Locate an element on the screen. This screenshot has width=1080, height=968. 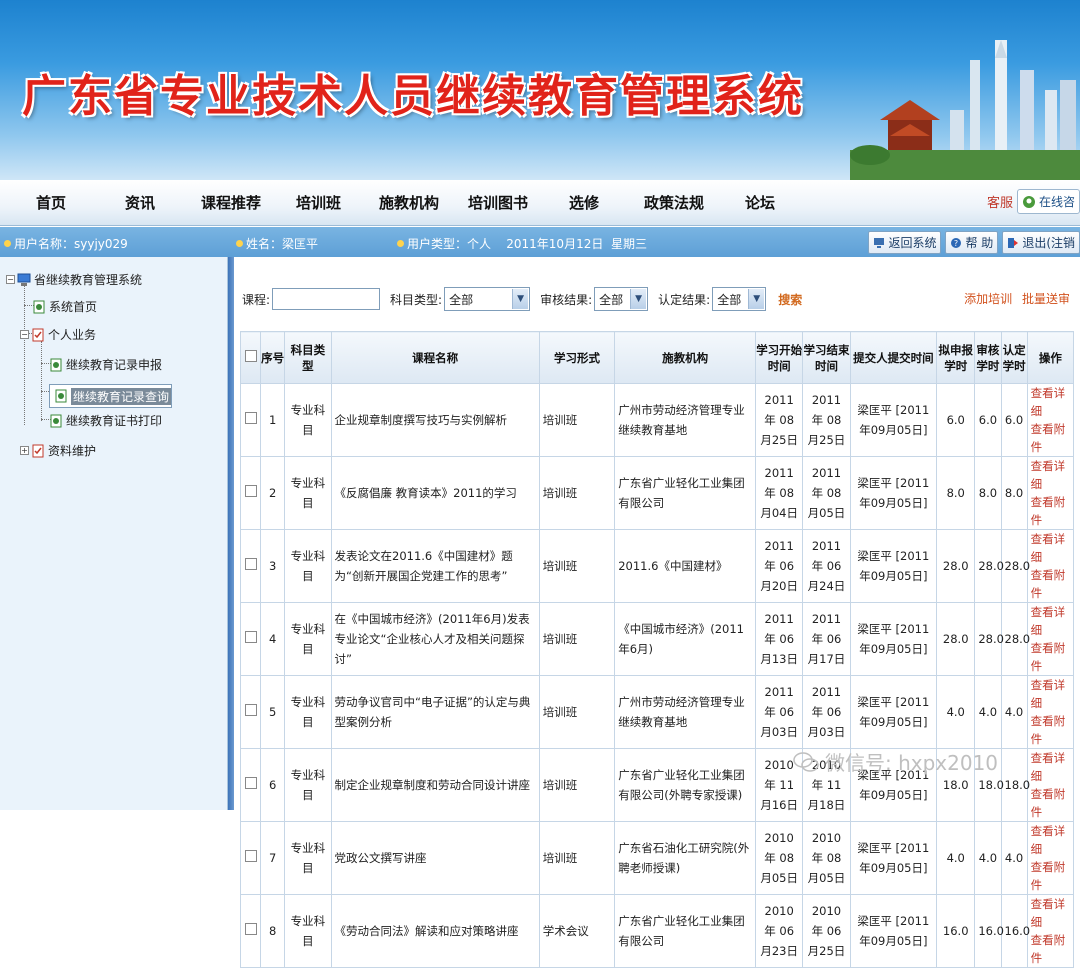
cell-h3: 18.0 is located at coordinates (1015, 785).